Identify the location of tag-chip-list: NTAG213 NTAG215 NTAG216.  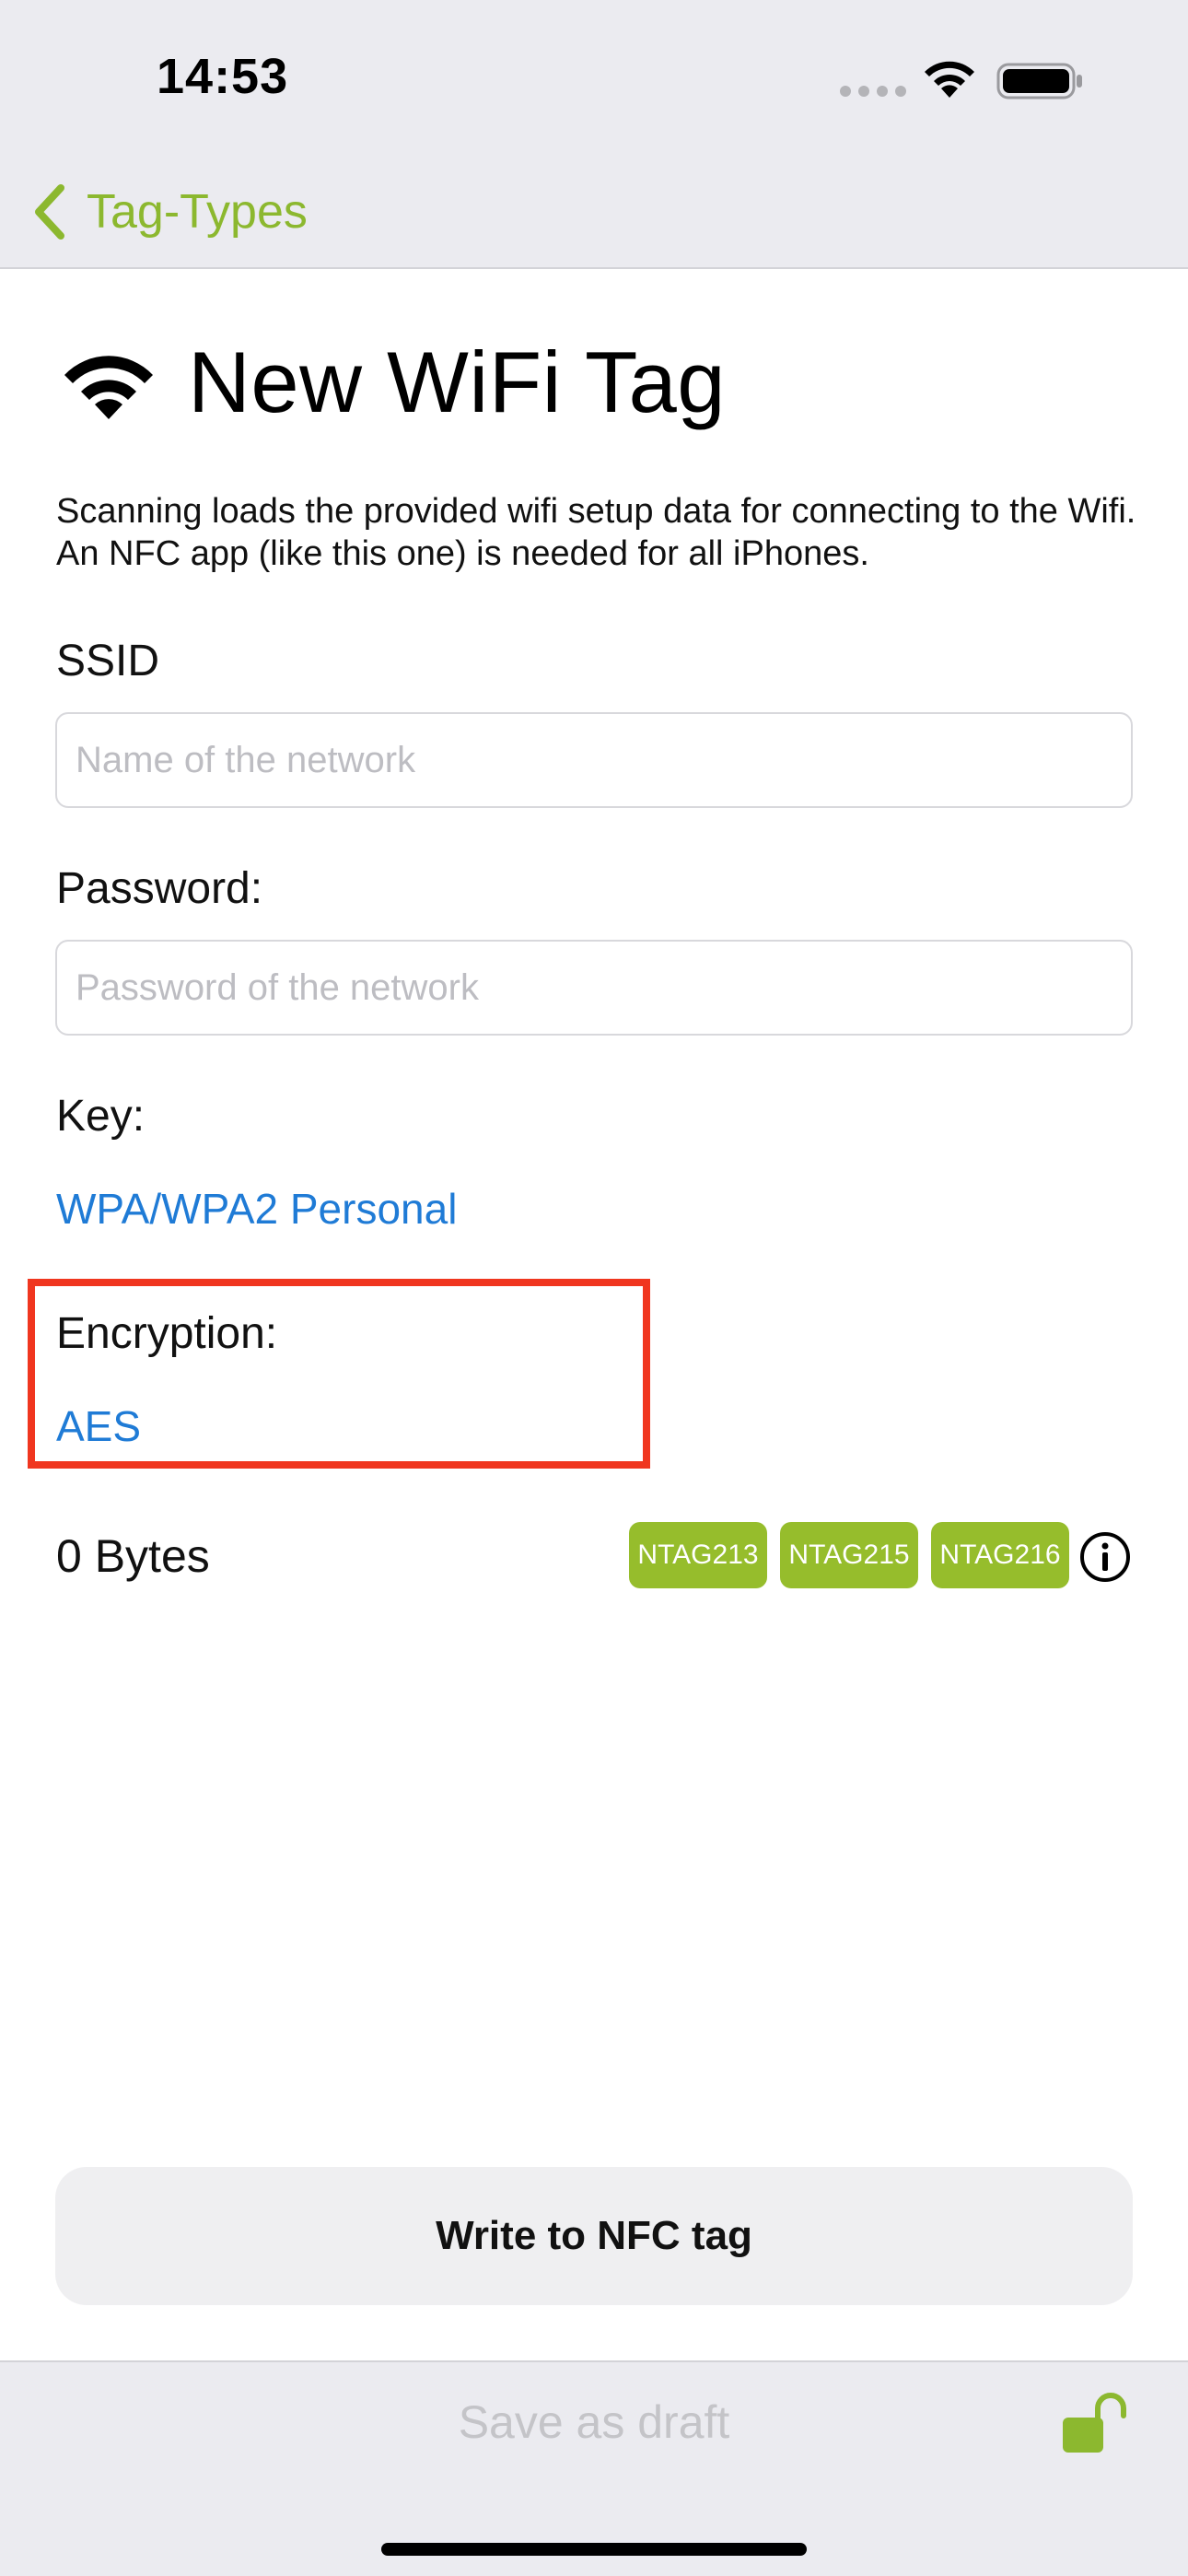
(849, 1555).